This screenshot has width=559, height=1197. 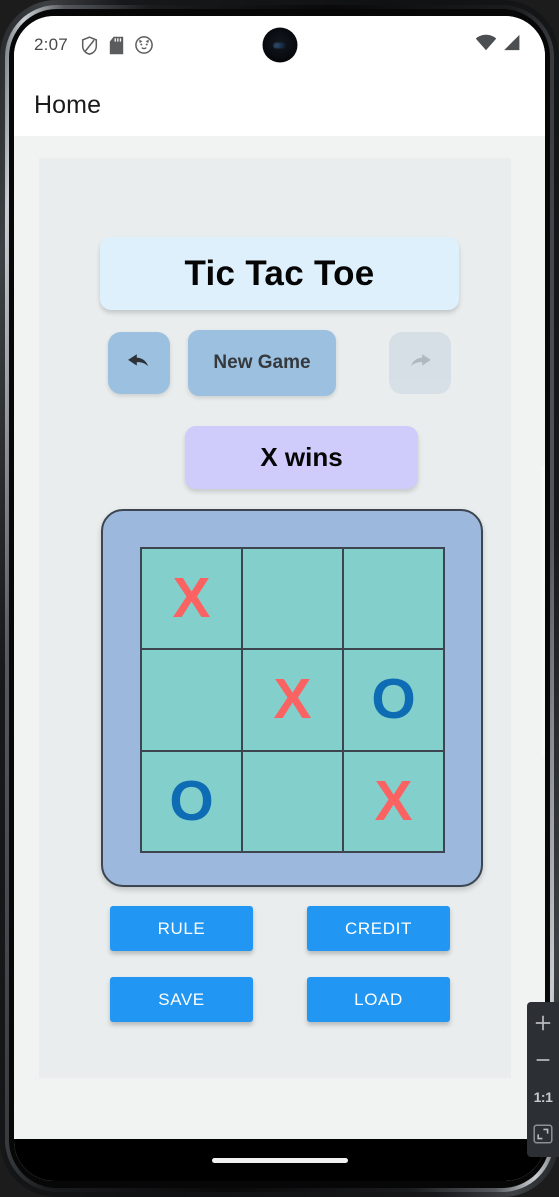 What do you see at coordinates (280, 928) in the screenshot?
I see `action-row-1: RULE CREDIT` at bounding box center [280, 928].